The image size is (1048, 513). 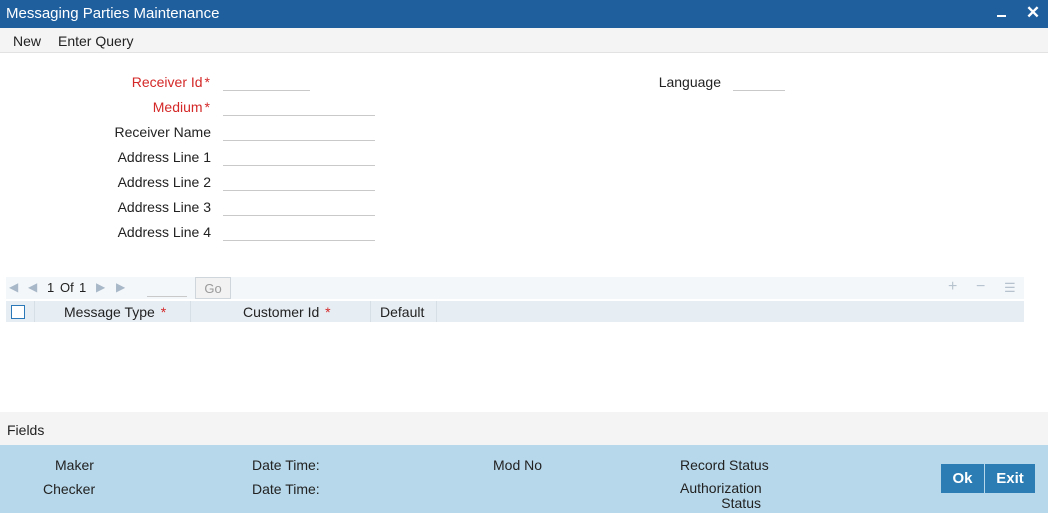 What do you see at coordinates (83, 287) in the screenshot?
I see `total-pages: 1` at bounding box center [83, 287].